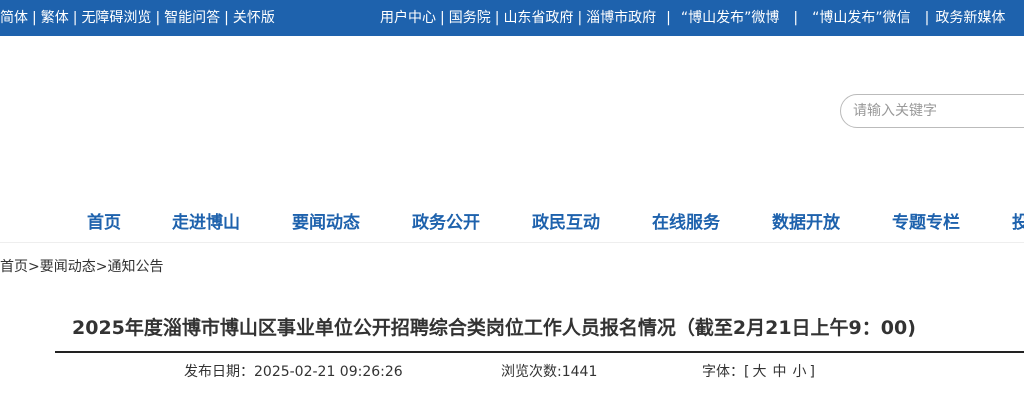  Describe the element at coordinates (926, 220) in the screenshot. I see `nav-item-special-topics: 专题专栏` at that location.